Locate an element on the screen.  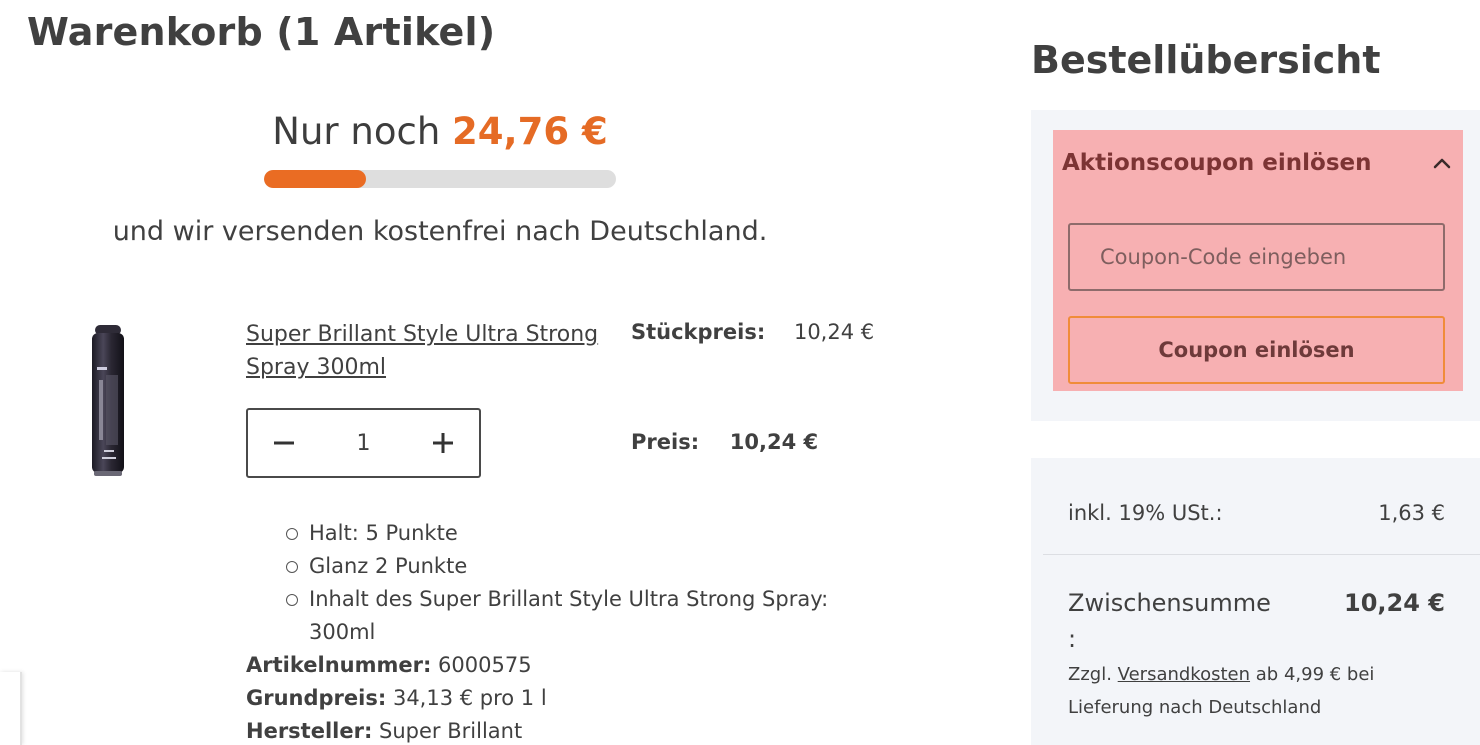
minus-icon is located at coordinates (284, 443).